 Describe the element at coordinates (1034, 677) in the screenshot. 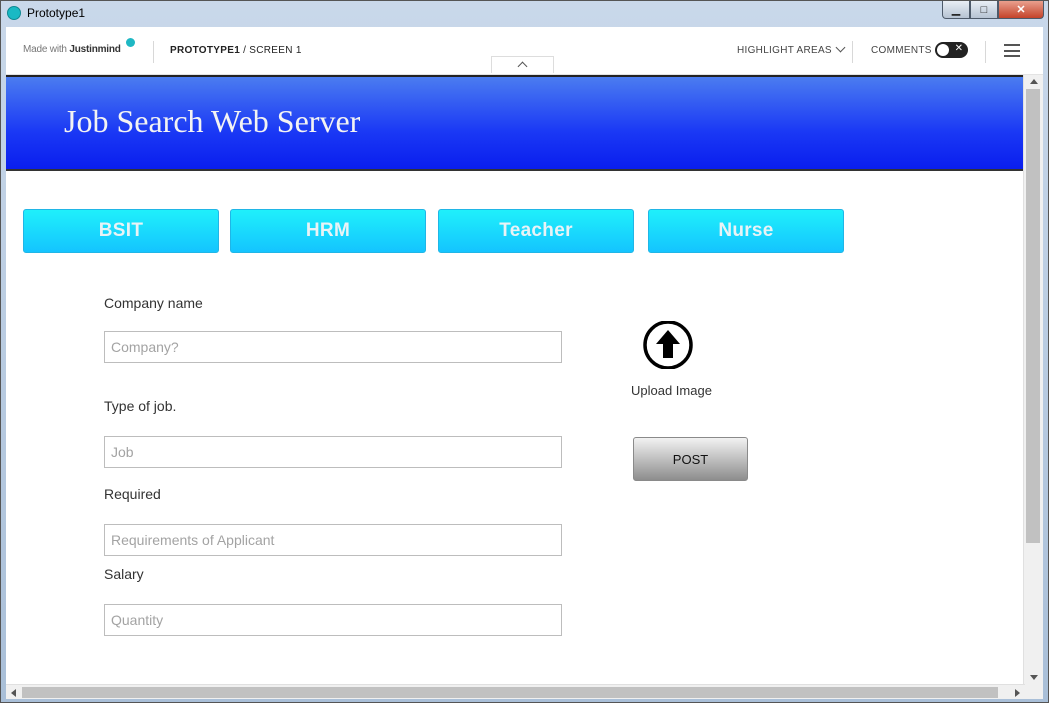

I see `scroll-down-icon` at that location.